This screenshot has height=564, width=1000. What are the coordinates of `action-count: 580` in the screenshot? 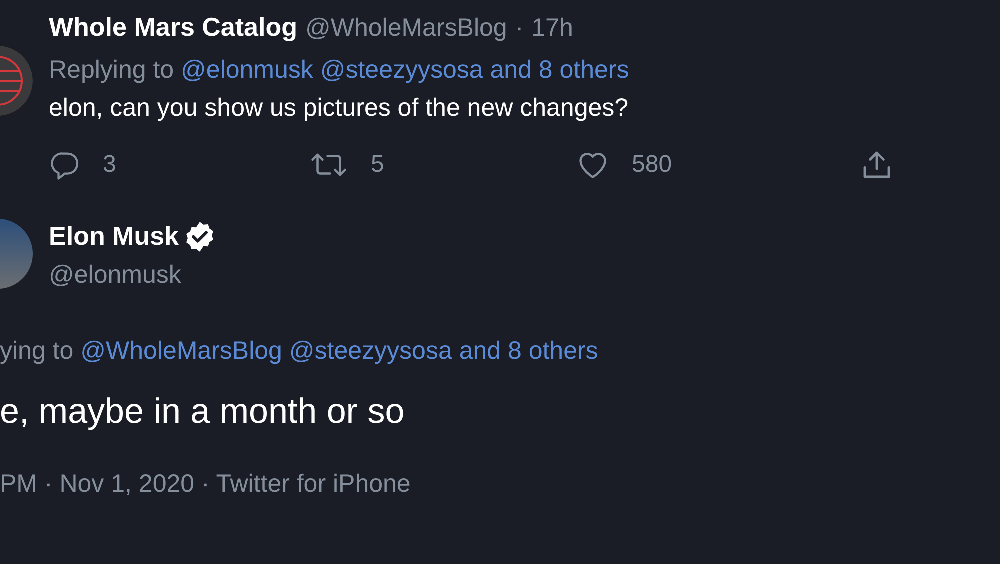 It's located at (652, 165).